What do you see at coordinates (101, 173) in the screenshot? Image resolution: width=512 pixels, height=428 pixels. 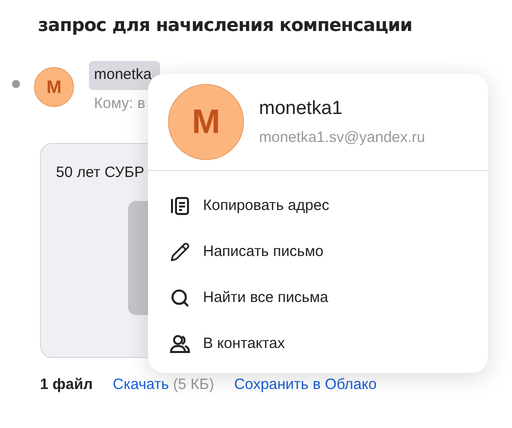 I see `attachment-preview-text: 50 лет СУБР` at bounding box center [101, 173].